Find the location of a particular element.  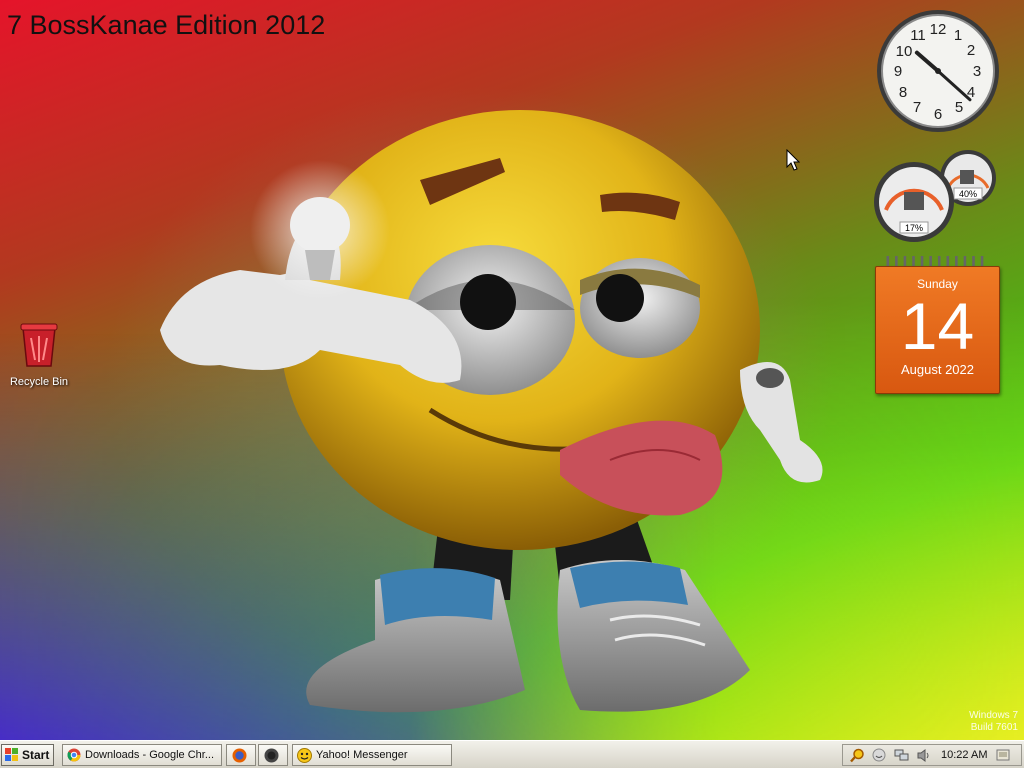

recycle-bin-icon is located at coordinates (39, 345).